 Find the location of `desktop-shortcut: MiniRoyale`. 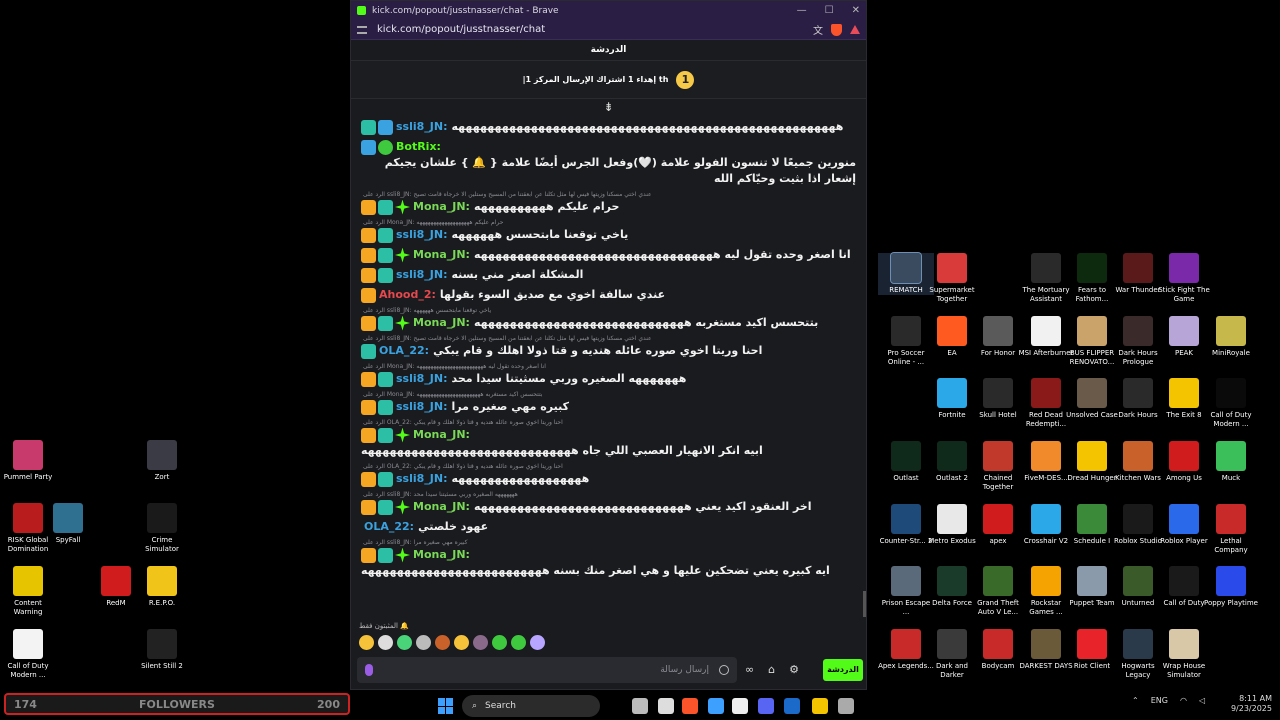

desktop-shortcut: MiniRoyale is located at coordinates (1231, 337).